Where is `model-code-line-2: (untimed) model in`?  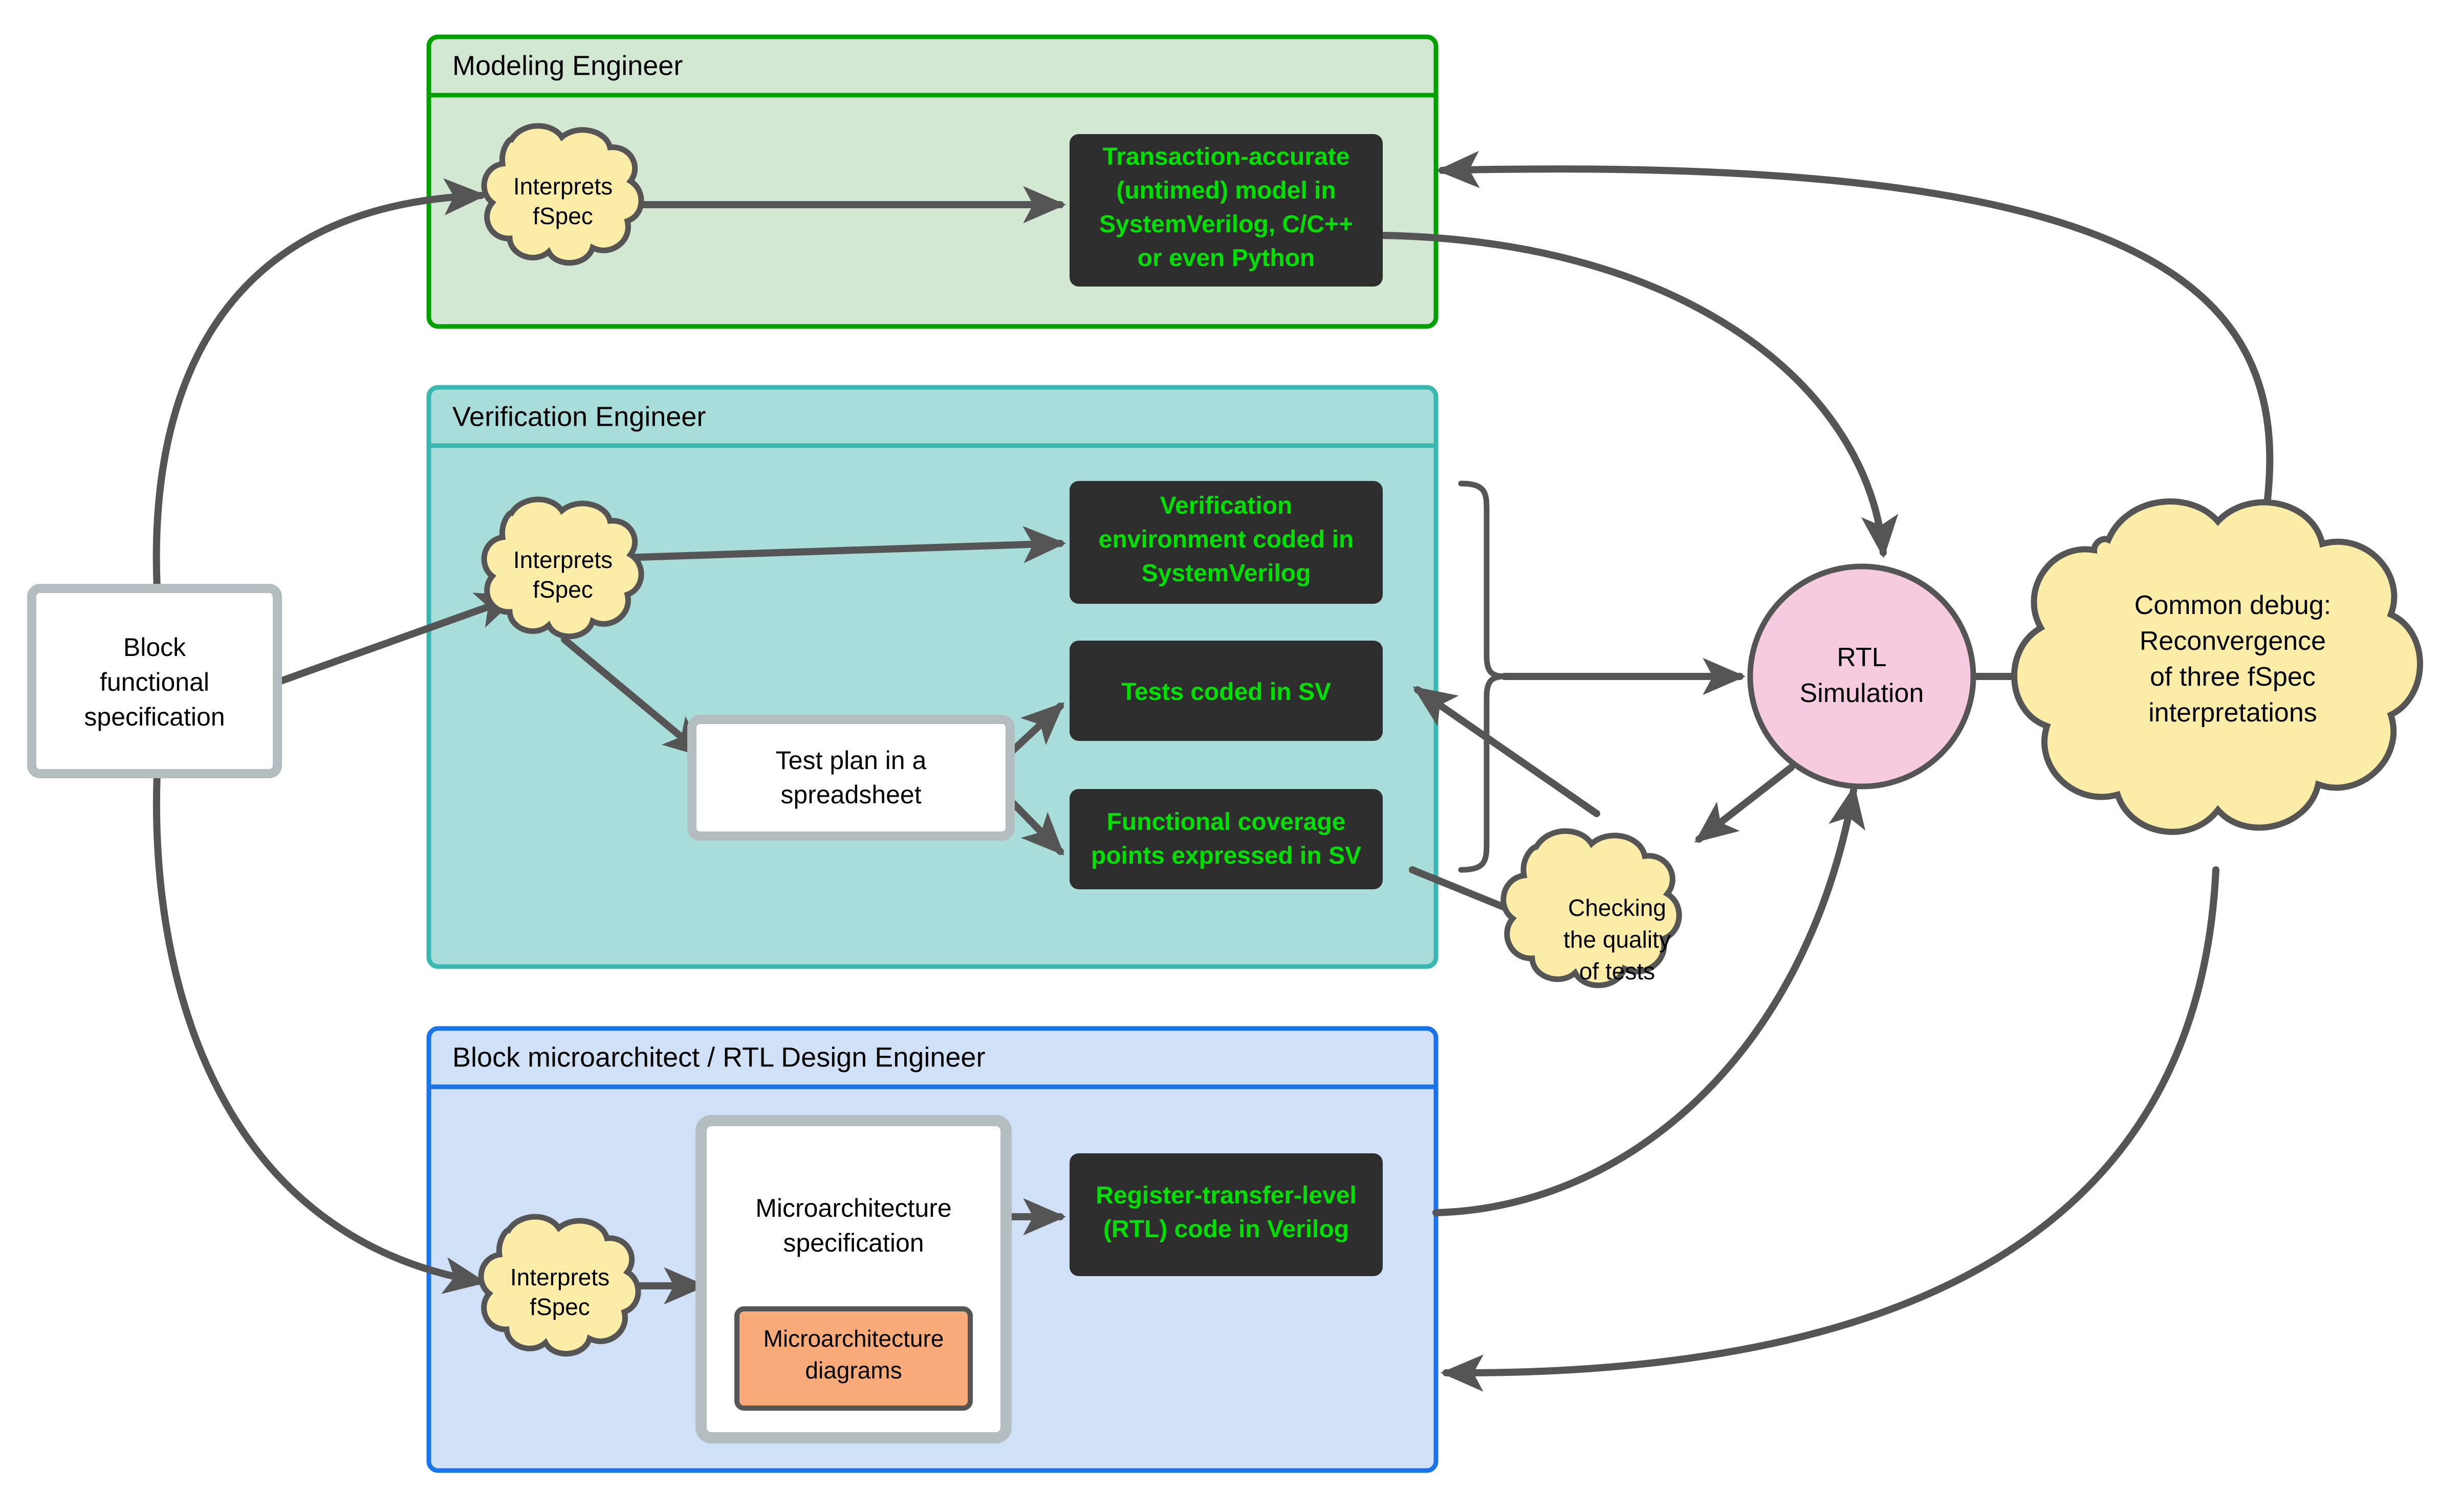 model-code-line-2: (untimed) model in is located at coordinates (1226, 190).